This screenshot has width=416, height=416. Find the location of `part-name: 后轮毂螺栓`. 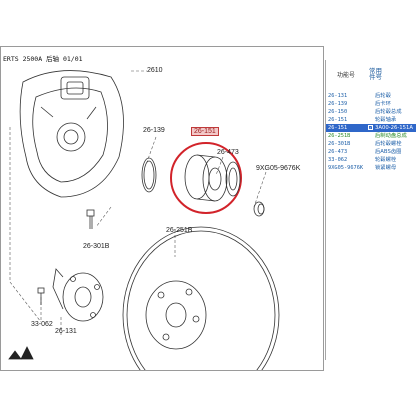

part-name: 后轮毂螺栓 is located at coordinates (388, 144).